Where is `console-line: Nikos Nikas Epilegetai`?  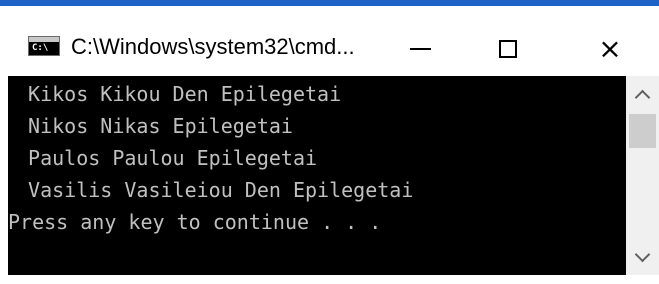 console-line: Nikos Nikas Epilegetai is located at coordinates (154, 126).